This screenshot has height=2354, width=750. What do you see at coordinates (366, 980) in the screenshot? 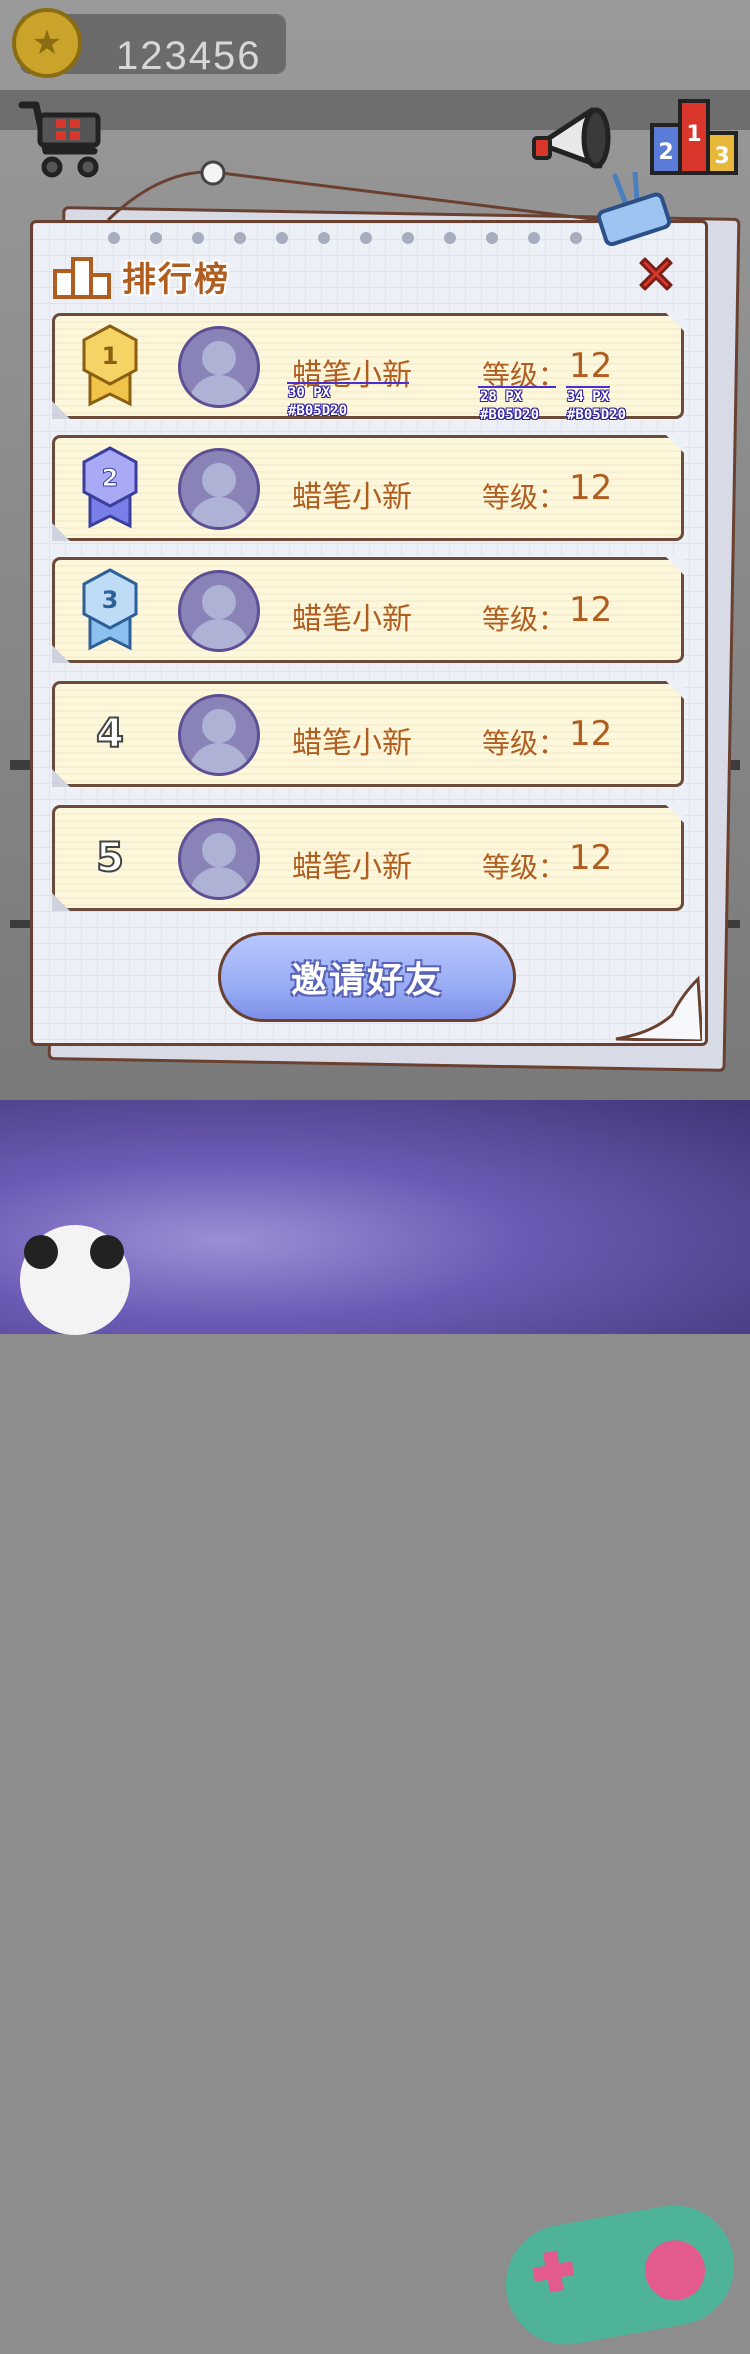
I see `invite-friends-label: 邀请好友` at bounding box center [366, 980].